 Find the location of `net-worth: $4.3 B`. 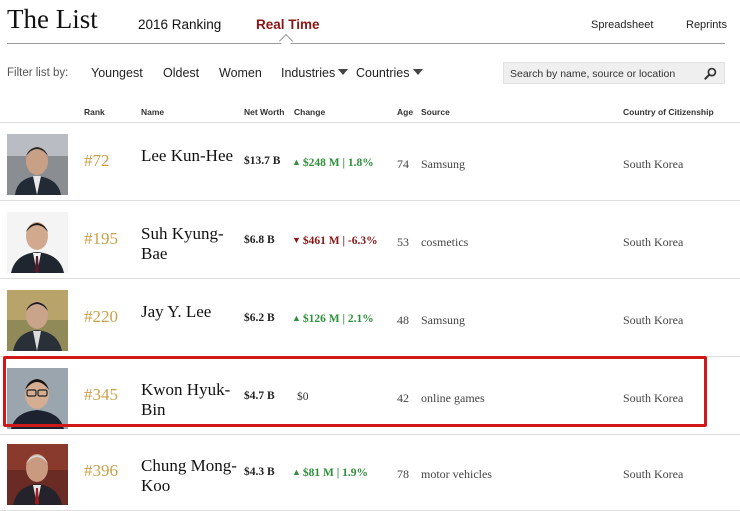

net-worth: $4.3 B is located at coordinates (259, 472).